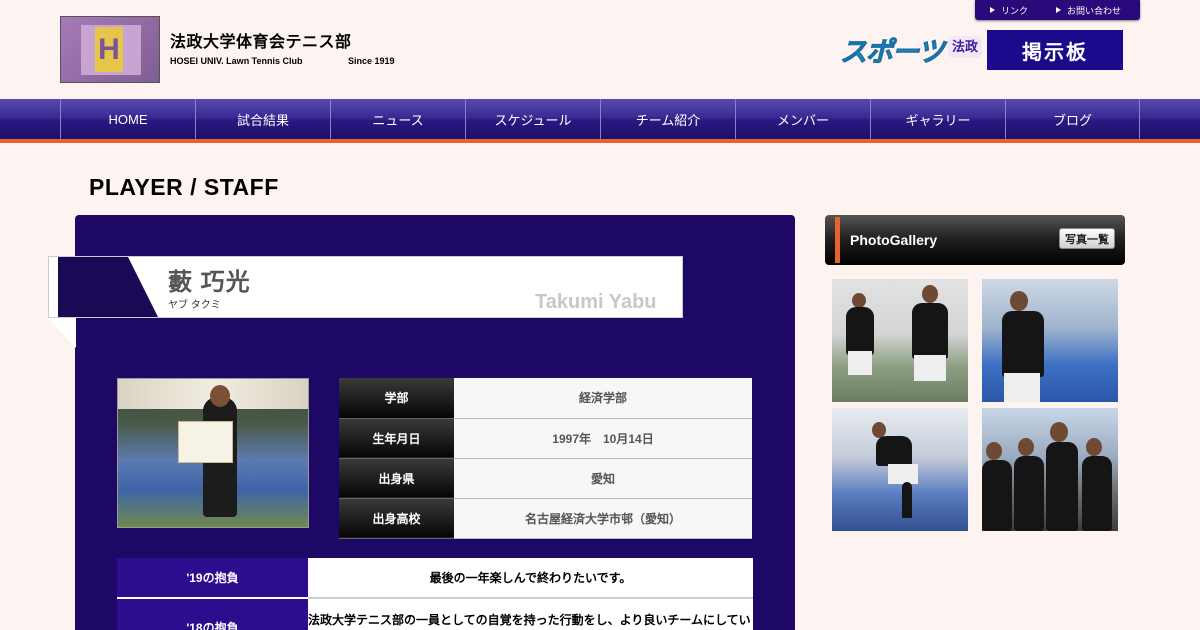  Describe the element at coordinates (530, 614) in the screenshot. I see `goal-value: 法政大学テニス部の一員としての自覚を持った行動をし、より良いチームにしてい` at that location.